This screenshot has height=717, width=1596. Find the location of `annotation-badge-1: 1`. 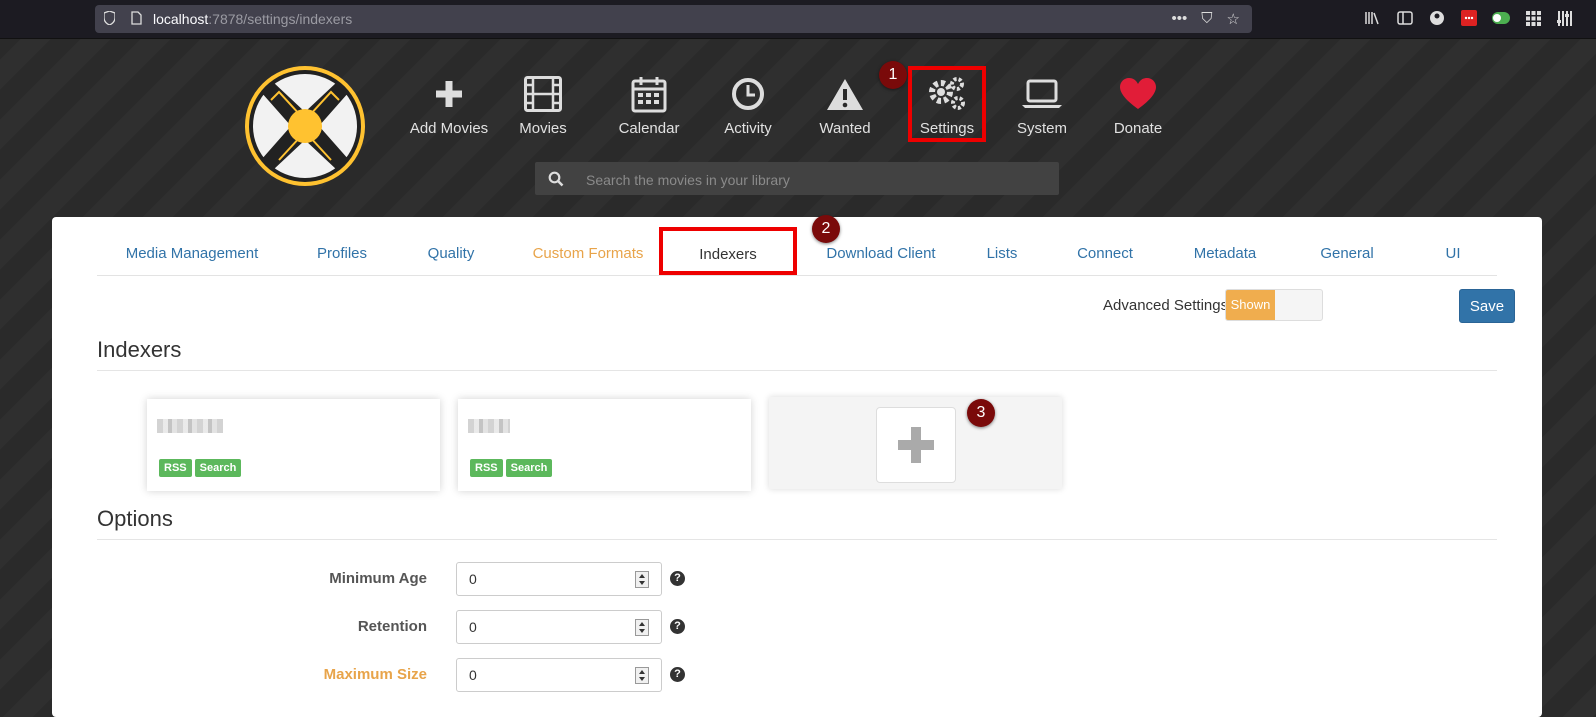

annotation-badge-1: 1 is located at coordinates (893, 75).